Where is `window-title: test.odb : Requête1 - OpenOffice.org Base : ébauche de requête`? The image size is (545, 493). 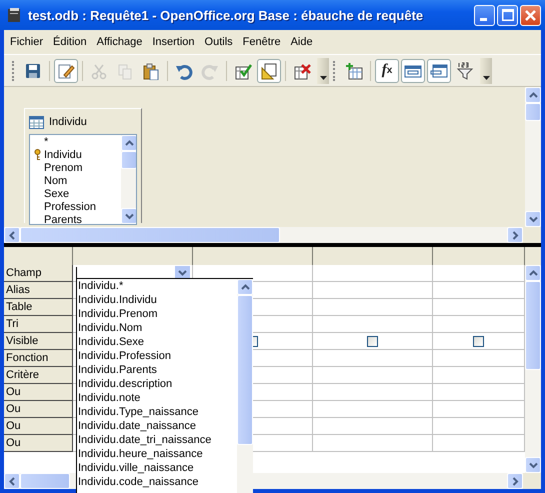 window-title: test.odb : Requête1 - OpenOffice.org Base : ébauche de requête is located at coordinates (226, 15).